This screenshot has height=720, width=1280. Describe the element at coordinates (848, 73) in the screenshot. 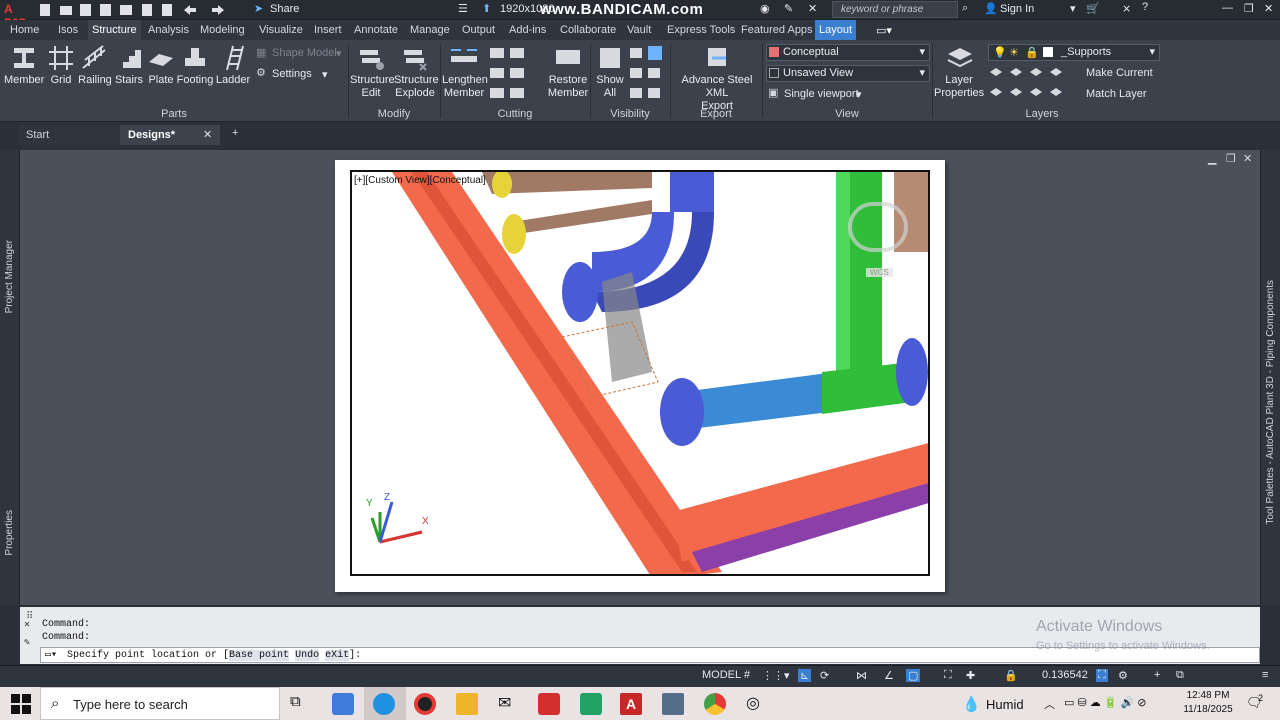

I see `saved-view-select: Unsaved View ▾` at that location.